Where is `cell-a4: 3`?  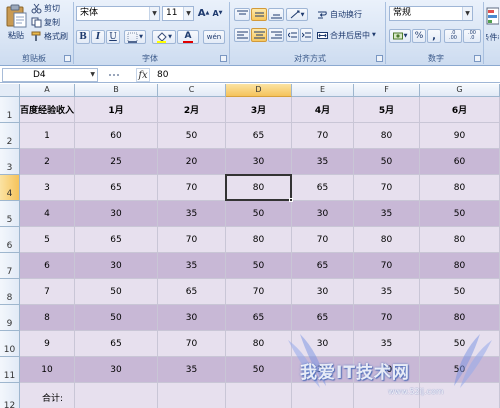
cell-a4: 3 is located at coordinates (47, 188).